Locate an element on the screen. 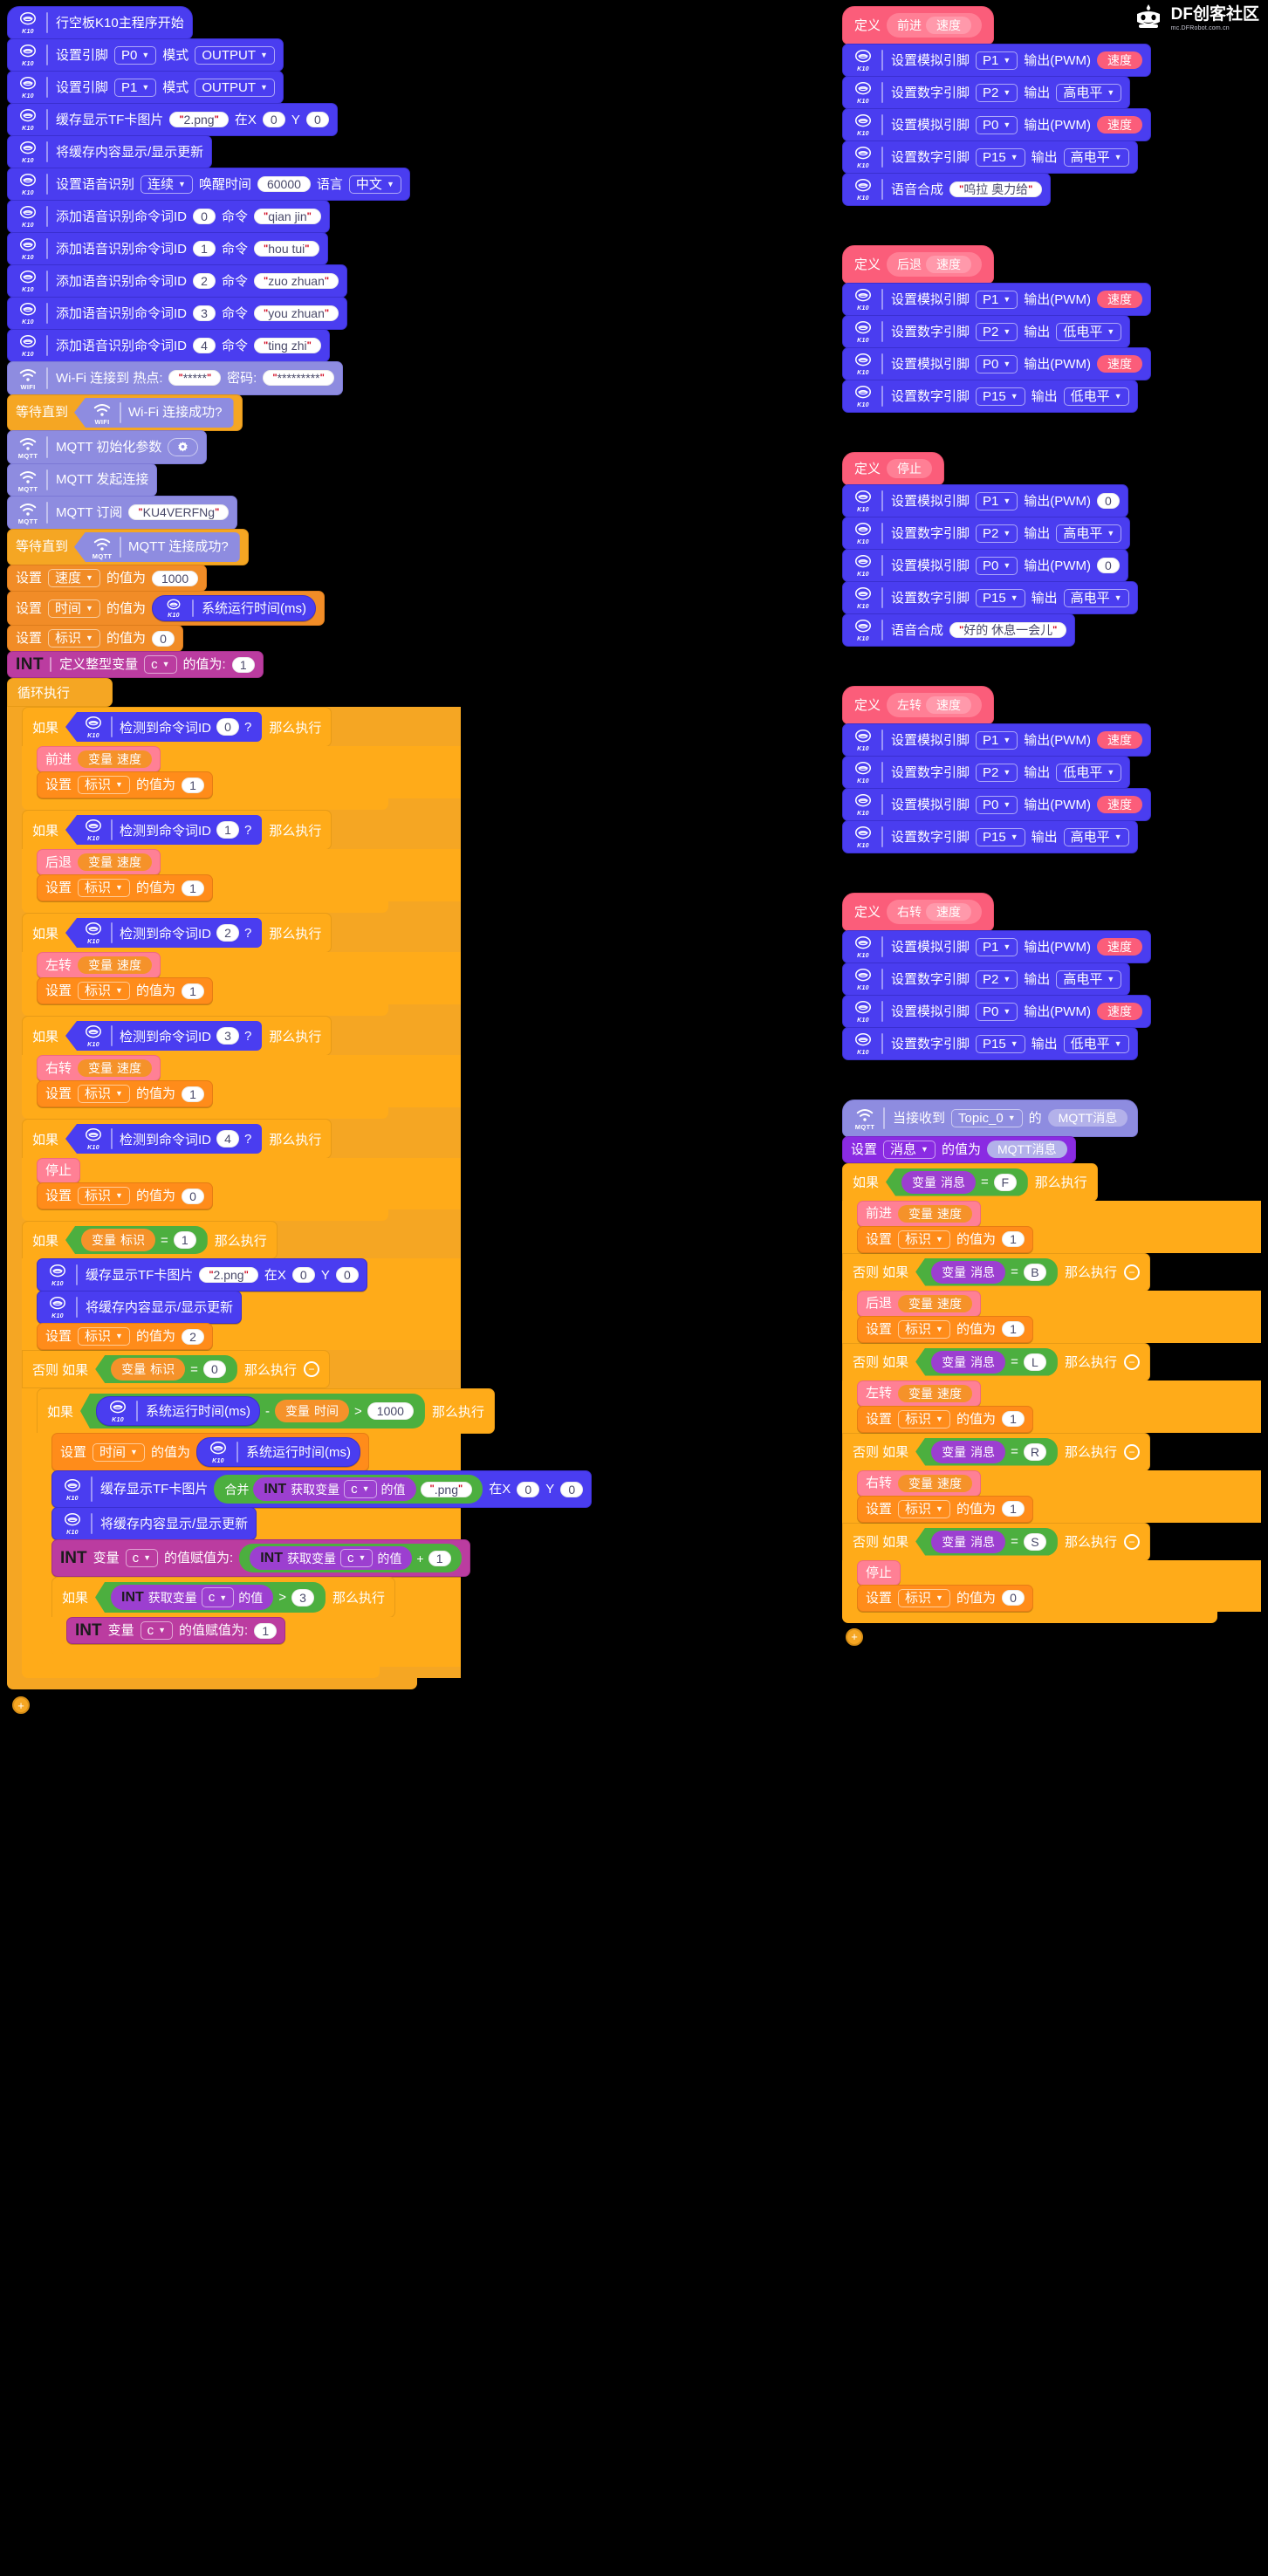 The image size is (1268, 2576). addition-operator: INT 获取变量 c 的值 +1 is located at coordinates (350, 1558).